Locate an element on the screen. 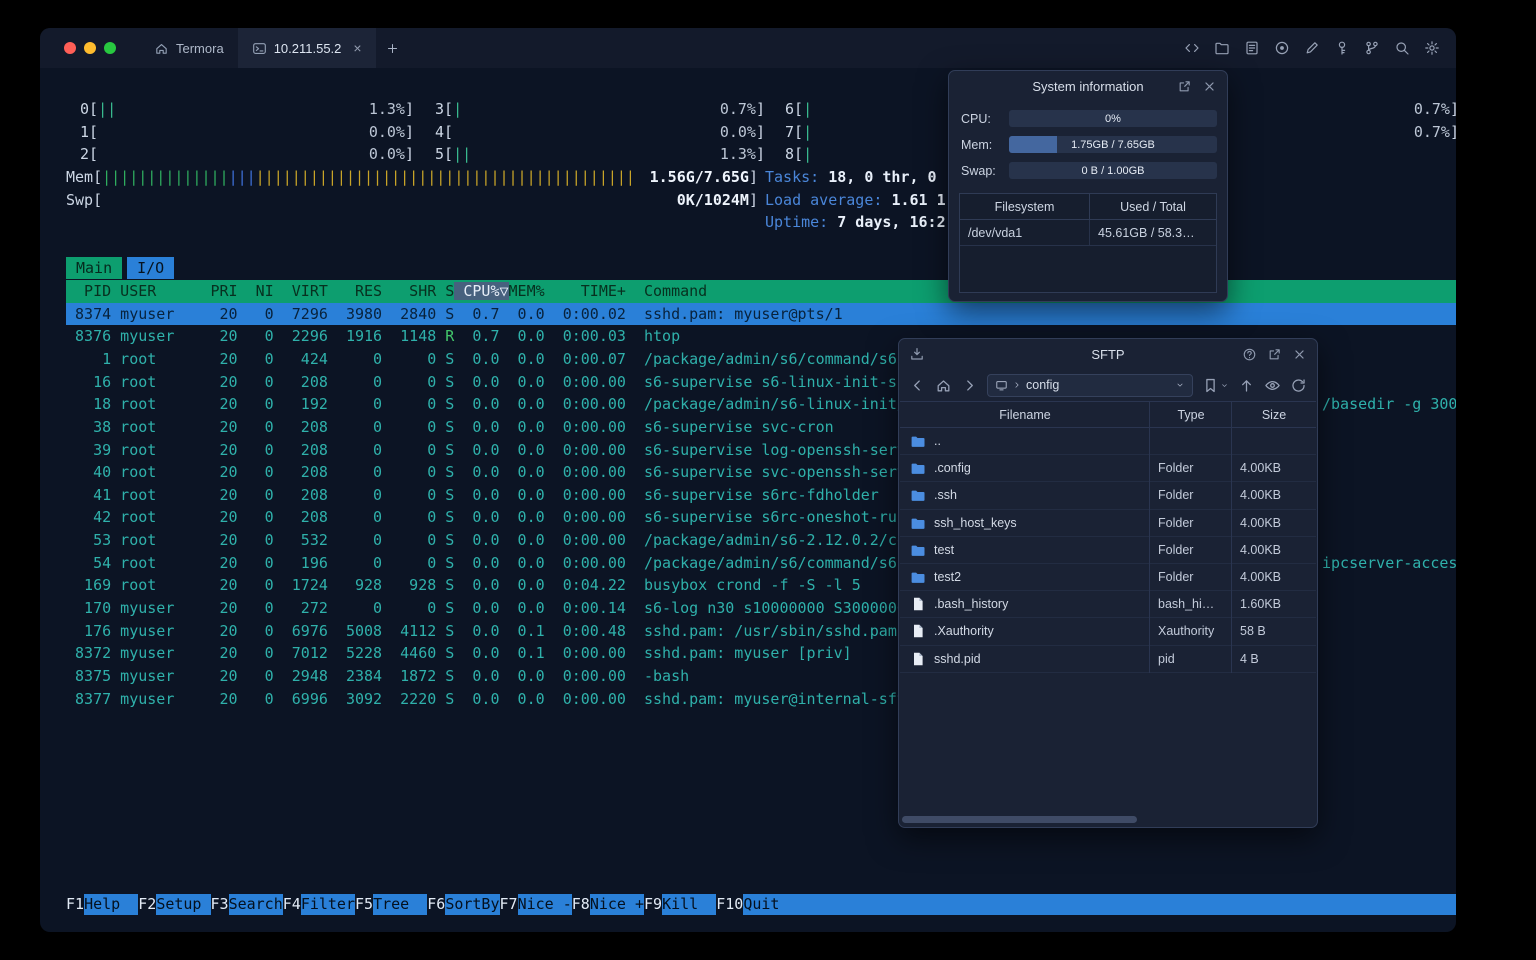 The width and height of the screenshot is (1536, 960). transfers-icon is located at coordinates (917, 354).